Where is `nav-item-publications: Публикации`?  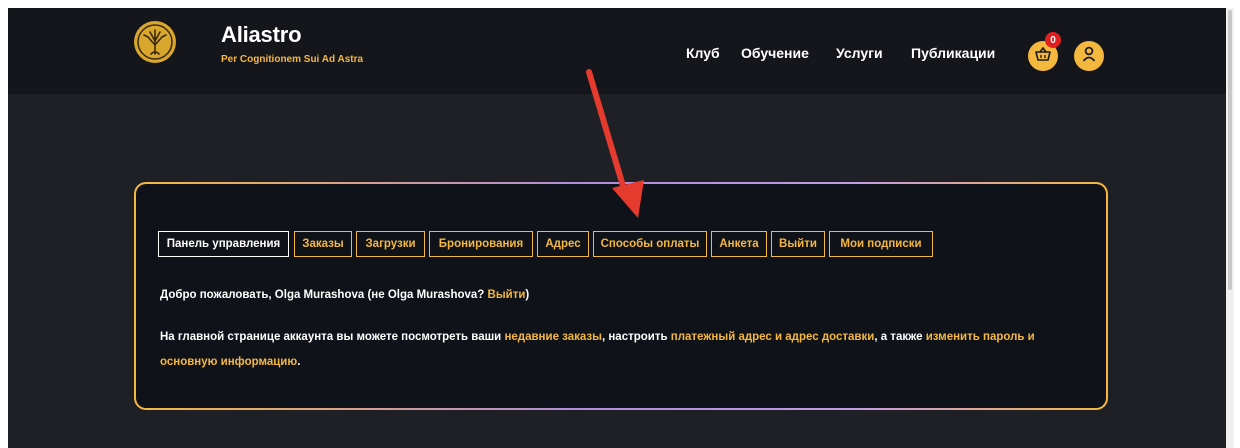
nav-item-publications: Публикации is located at coordinates (953, 53).